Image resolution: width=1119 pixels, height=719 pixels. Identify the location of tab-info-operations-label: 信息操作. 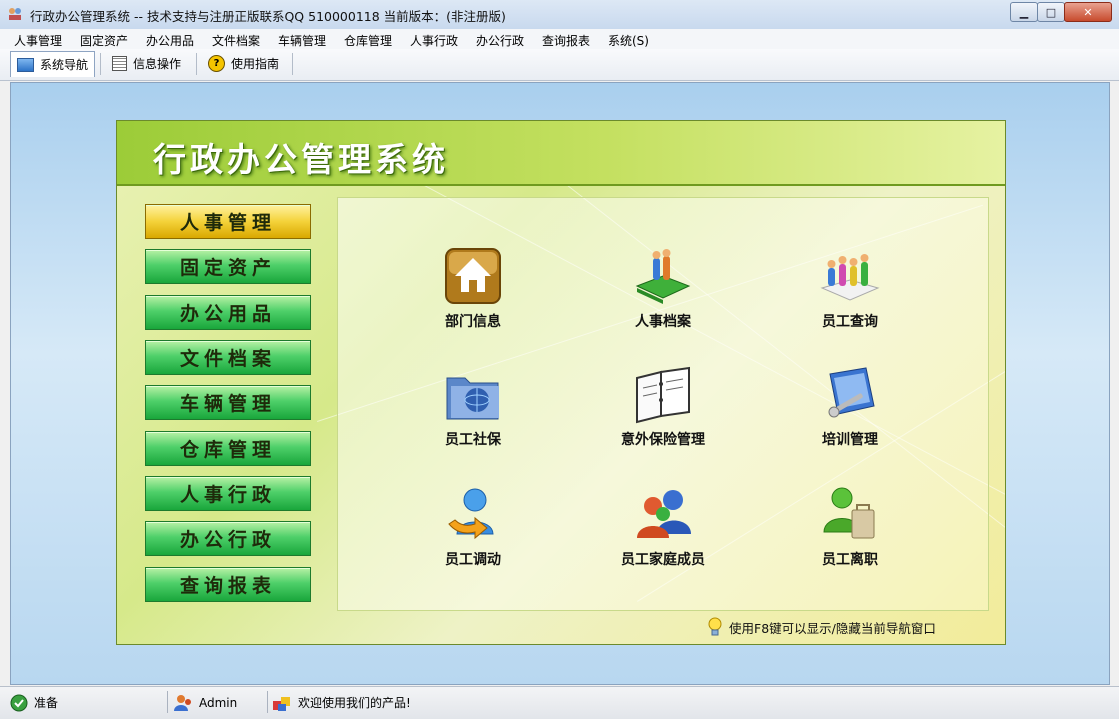
(157, 64).